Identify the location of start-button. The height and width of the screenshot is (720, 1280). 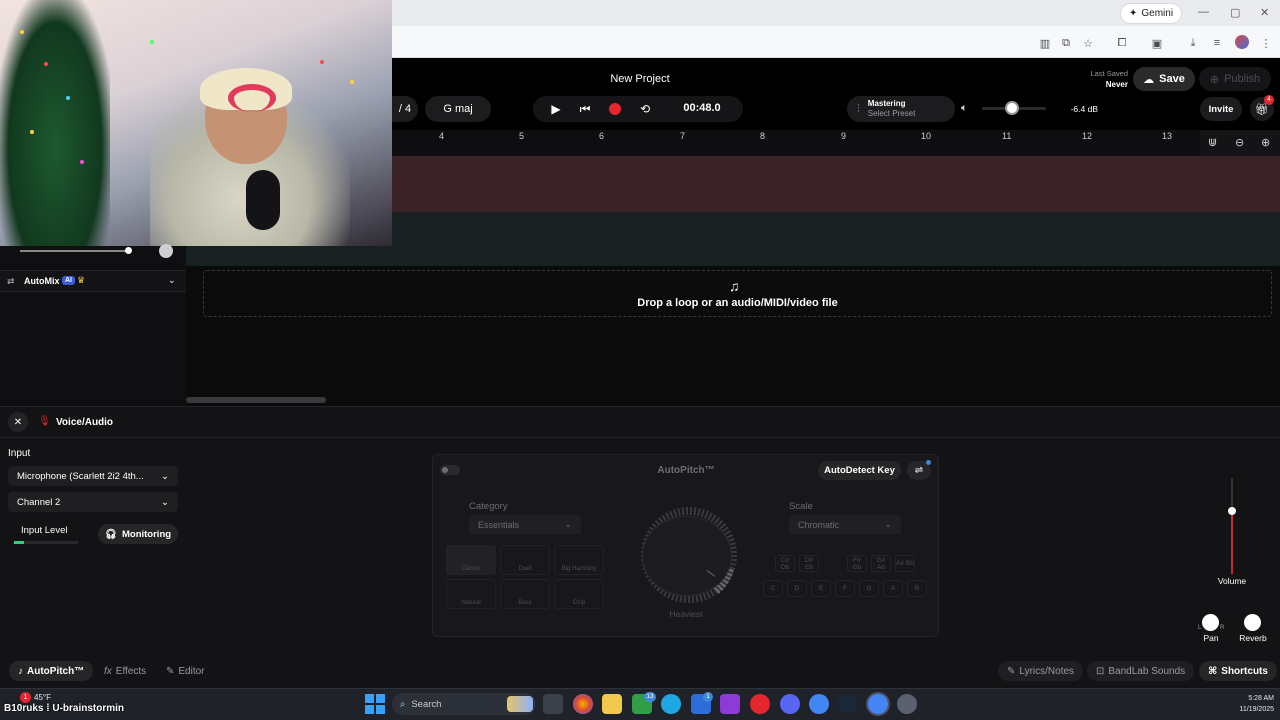
(375, 704).